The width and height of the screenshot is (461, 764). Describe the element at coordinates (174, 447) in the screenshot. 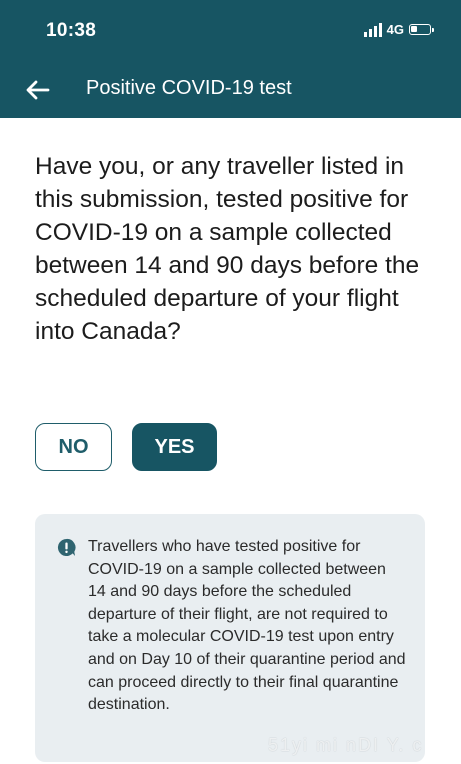

I see `yes-button: YES` at that location.